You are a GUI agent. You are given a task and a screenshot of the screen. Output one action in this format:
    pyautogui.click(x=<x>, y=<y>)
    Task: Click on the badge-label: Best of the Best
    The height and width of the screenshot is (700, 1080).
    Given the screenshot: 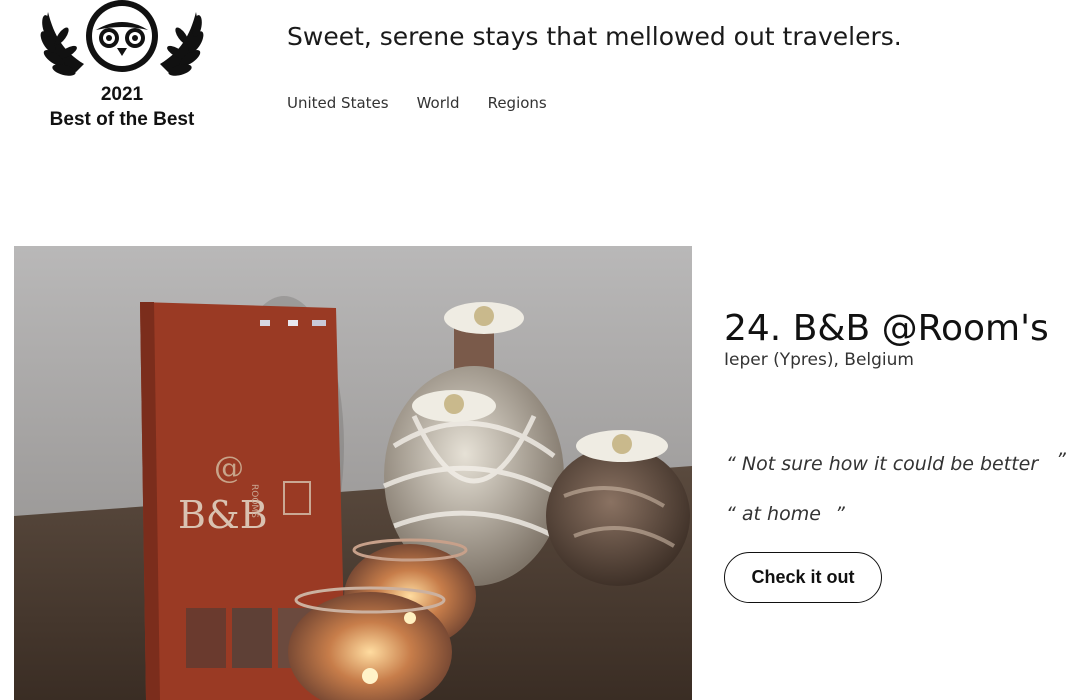 What is the action you would take?
    pyautogui.click(x=122, y=119)
    